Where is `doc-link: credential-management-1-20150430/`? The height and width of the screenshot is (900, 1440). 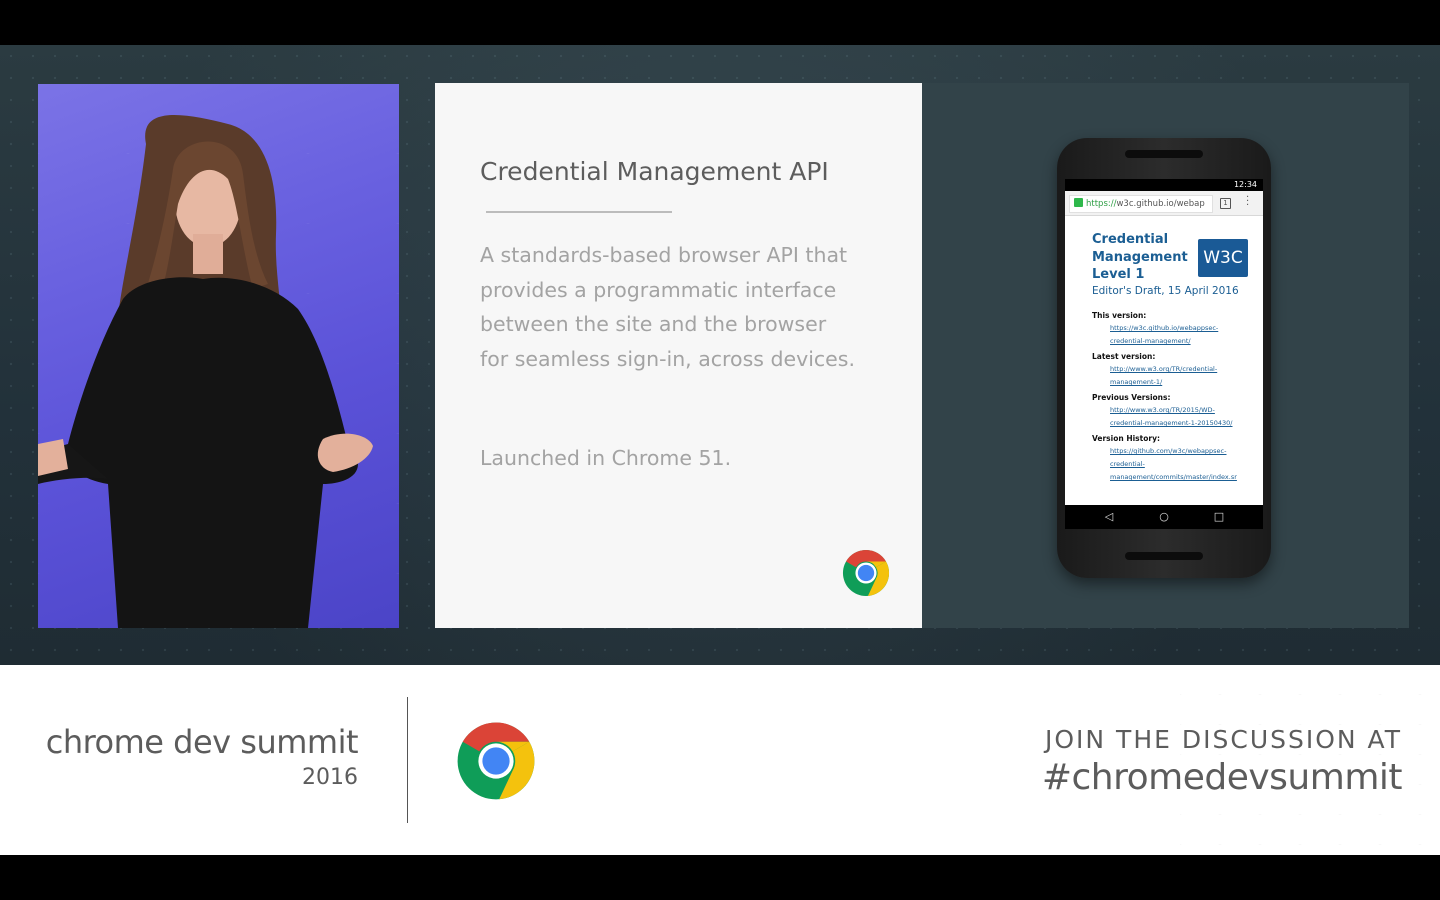 doc-link: credential-management-1-20150430/ is located at coordinates (1171, 423).